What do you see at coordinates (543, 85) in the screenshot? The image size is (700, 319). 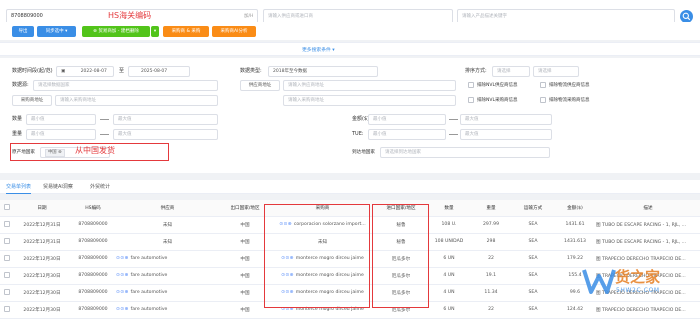 I see `exclude-logistics-supplier-checkbox` at bounding box center [543, 85].